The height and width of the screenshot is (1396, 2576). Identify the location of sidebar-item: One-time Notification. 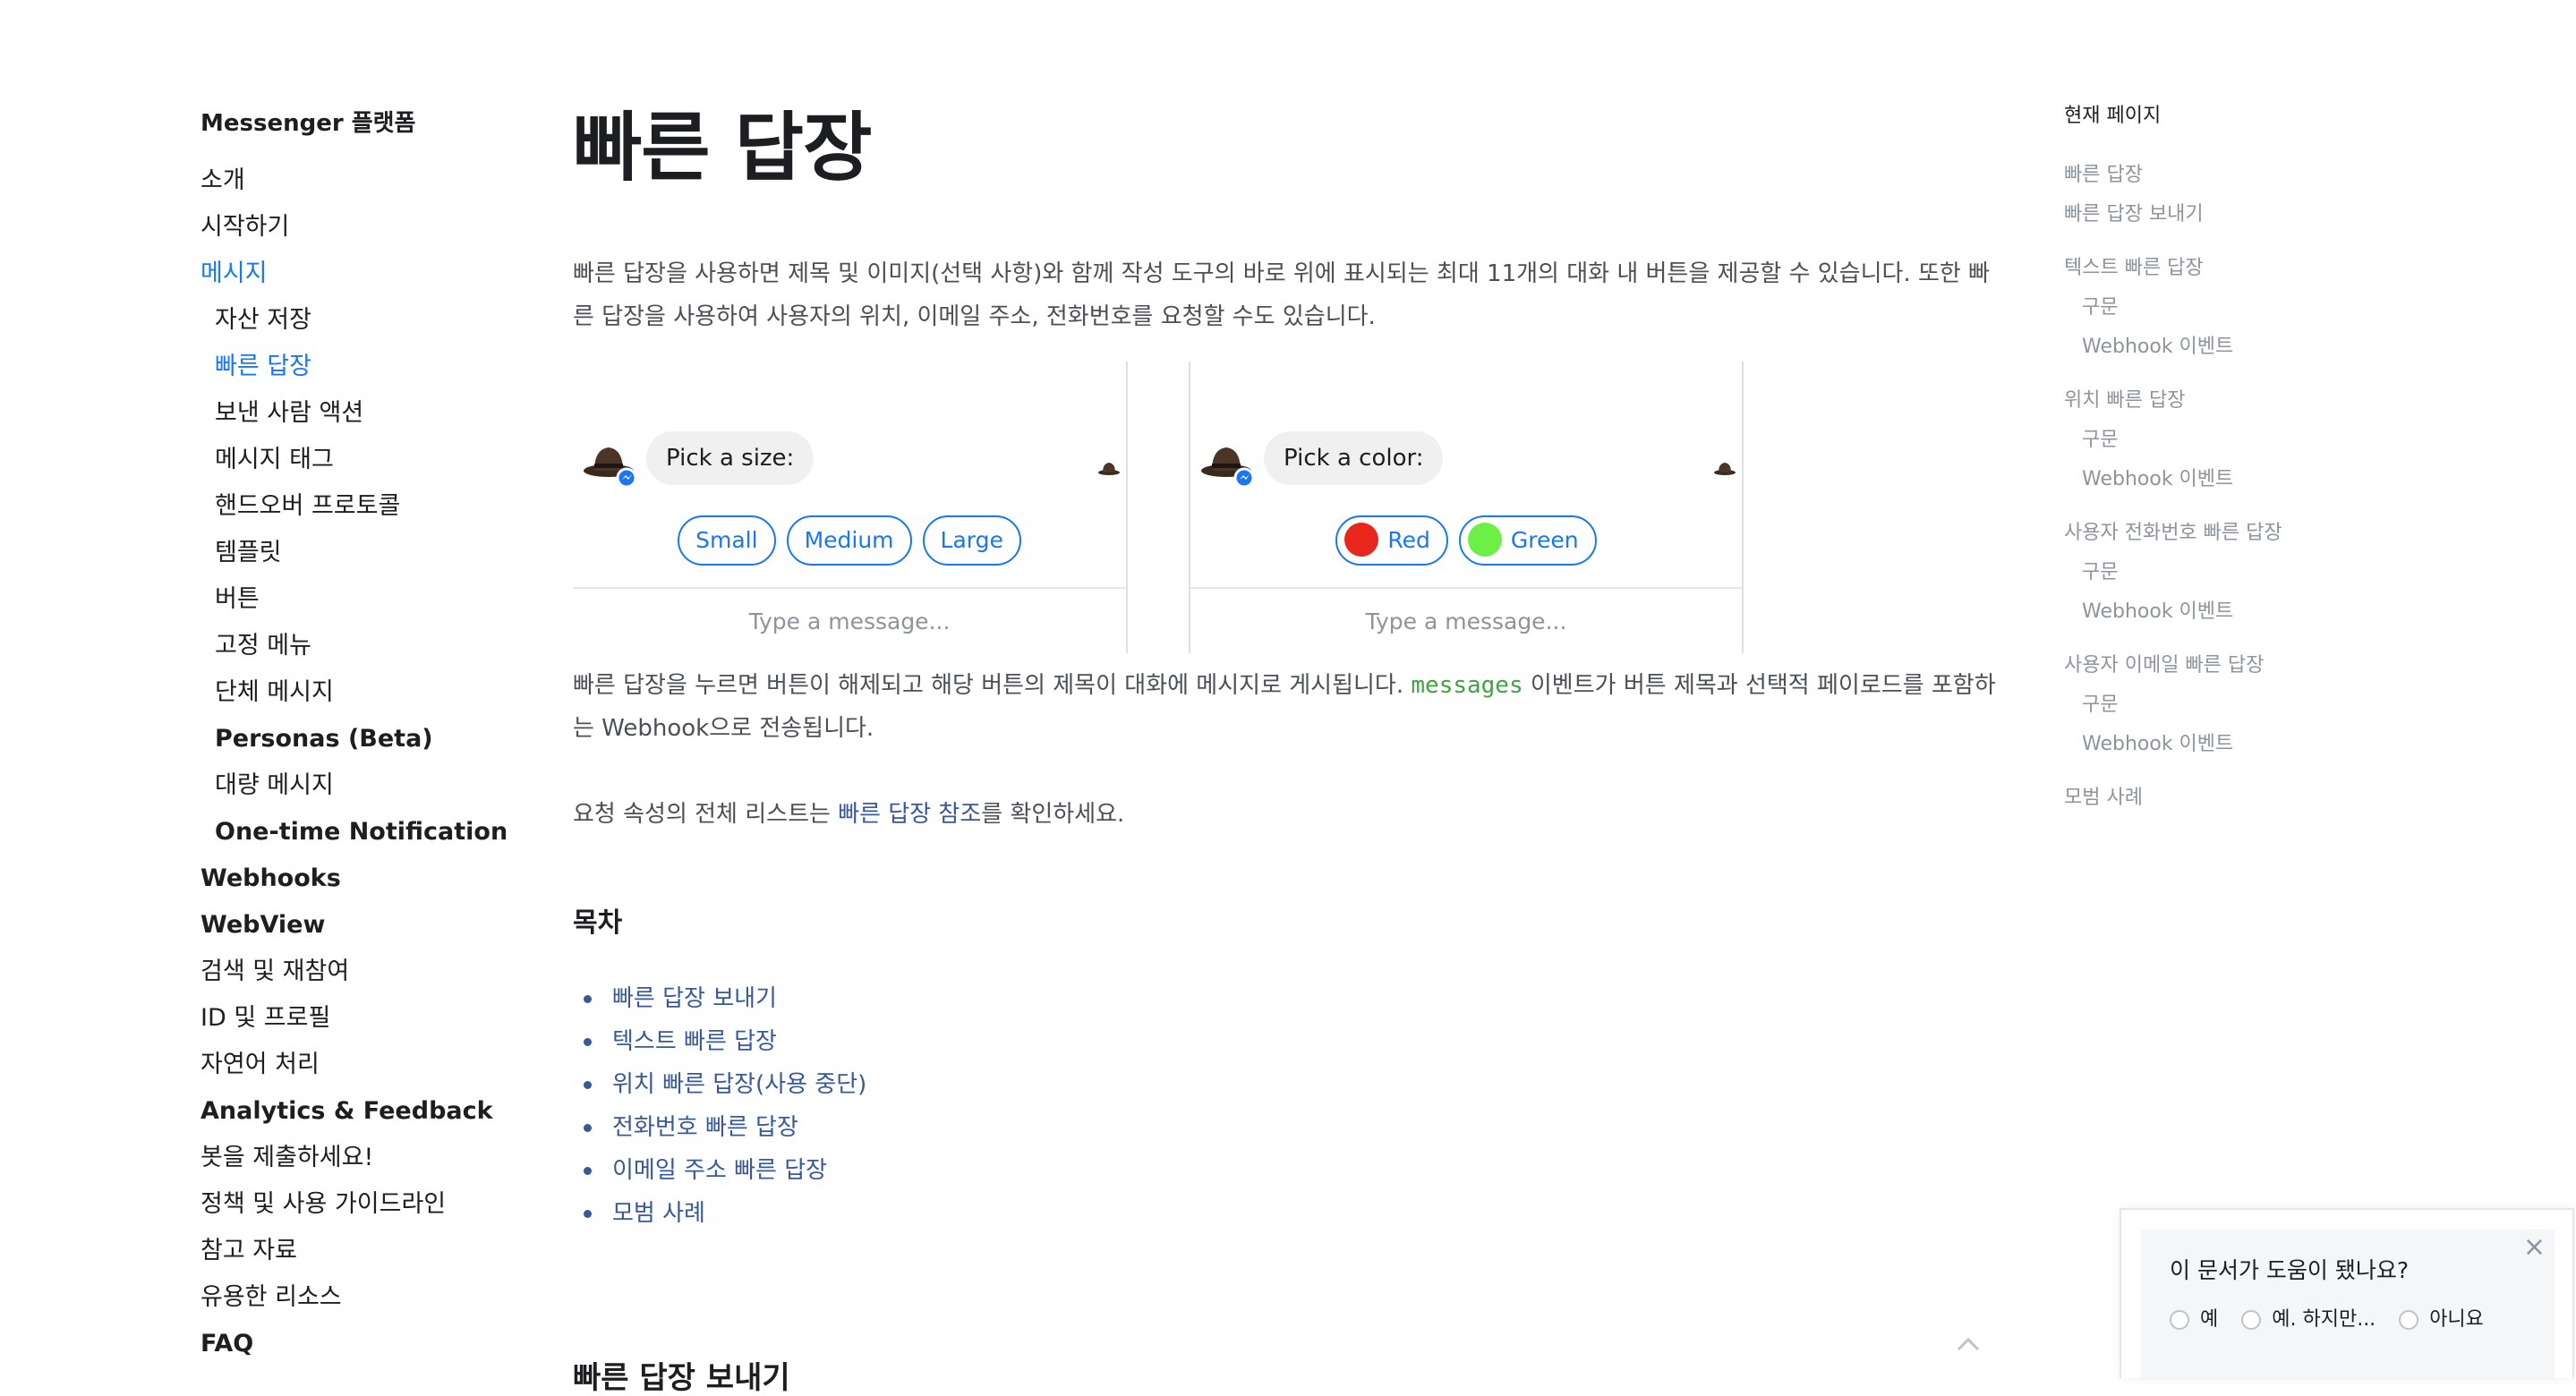
(375, 832).